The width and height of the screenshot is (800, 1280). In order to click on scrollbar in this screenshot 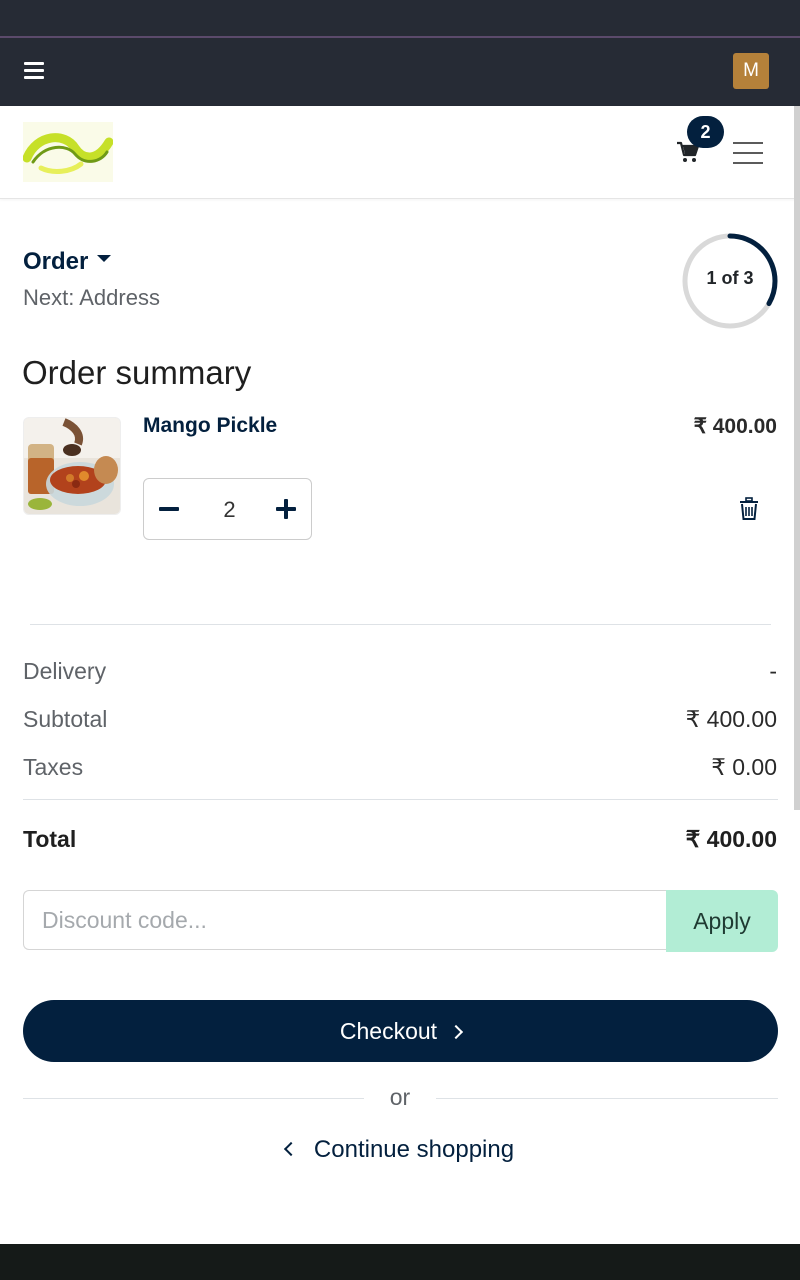, I will do `click(797, 458)`.